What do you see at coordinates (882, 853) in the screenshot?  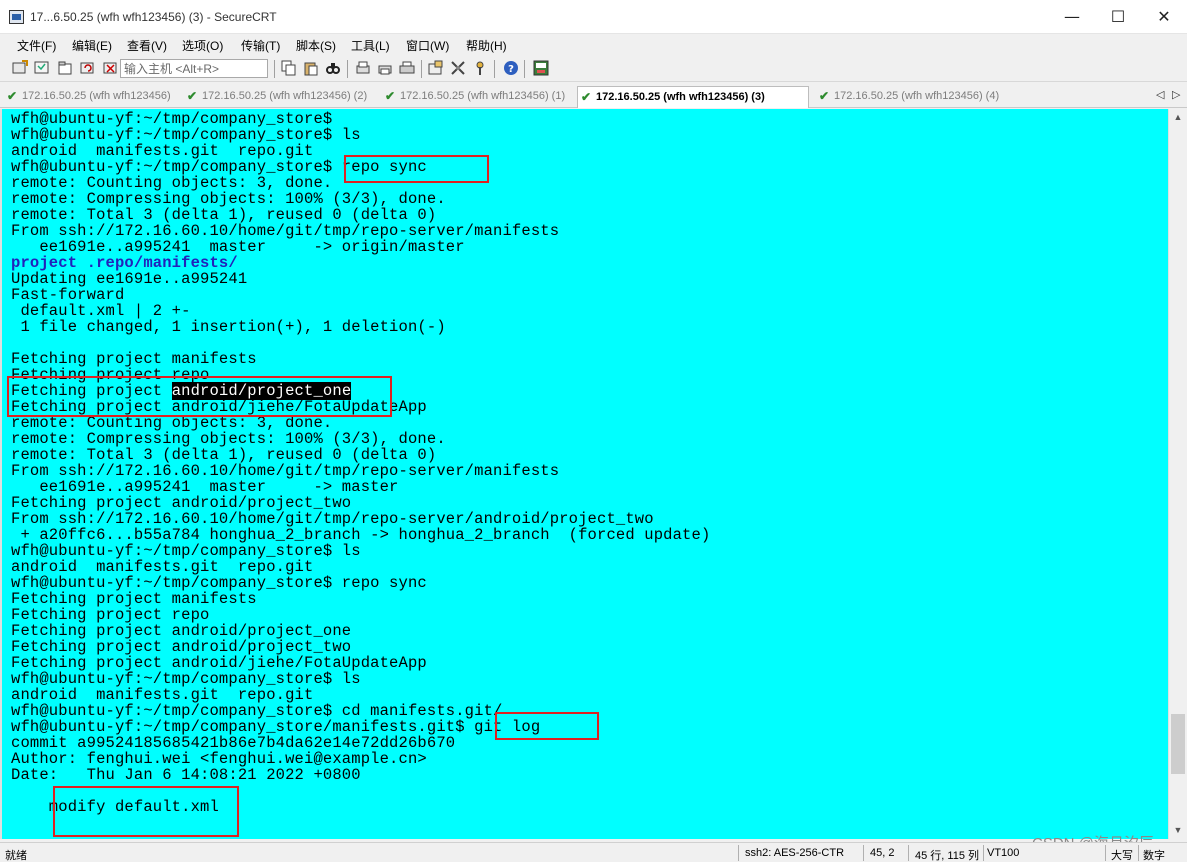 I see `status-cursor-position: 45, 2` at bounding box center [882, 853].